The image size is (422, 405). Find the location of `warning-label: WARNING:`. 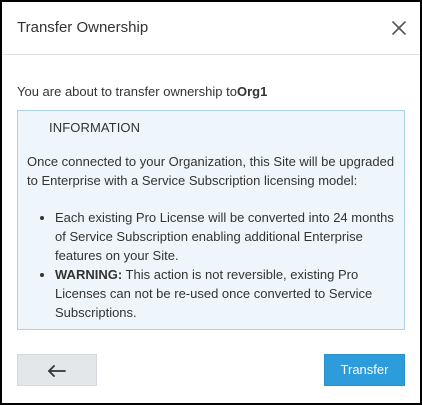

warning-label: WARNING: is located at coordinates (89, 274).